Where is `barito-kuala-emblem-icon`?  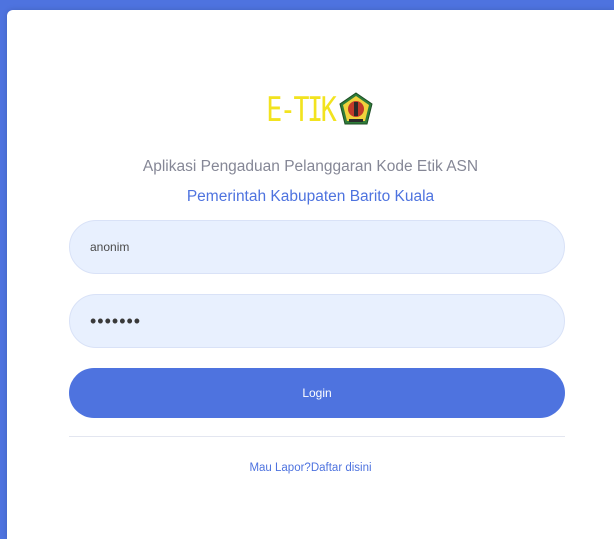 barito-kuala-emblem-icon is located at coordinates (356, 108).